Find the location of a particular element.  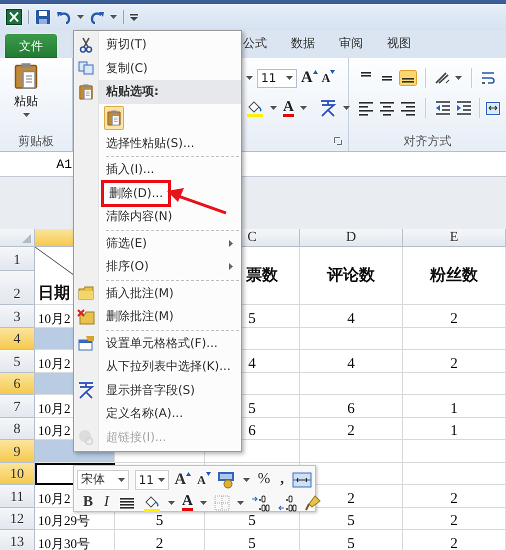

column-title: 日期 is located at coordinates (54, 293).